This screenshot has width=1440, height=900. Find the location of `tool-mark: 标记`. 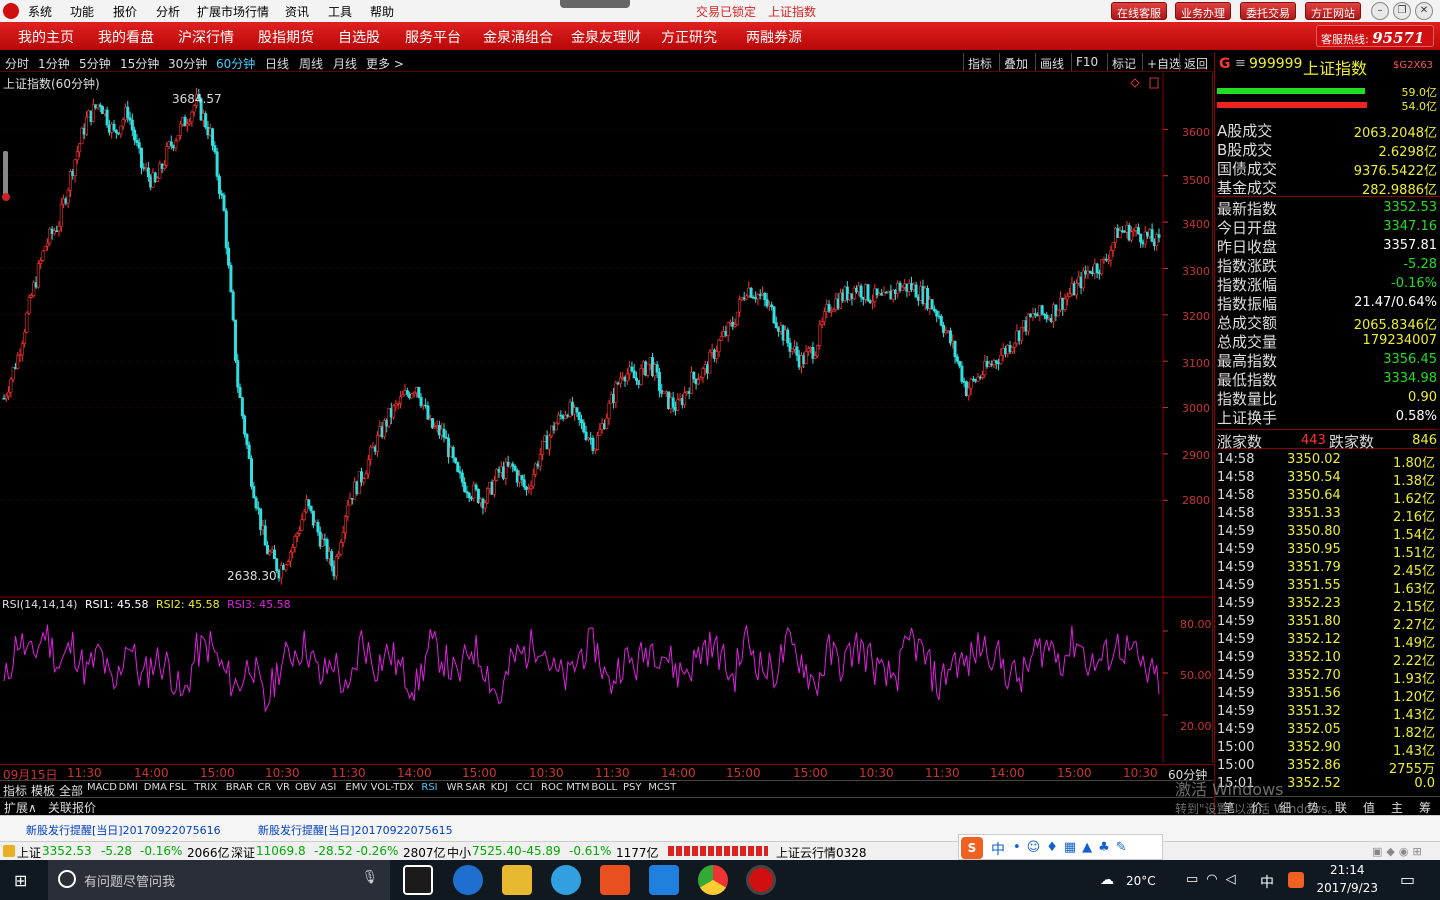

tool-mark: 标记 is located at coordinates (1123, 62).